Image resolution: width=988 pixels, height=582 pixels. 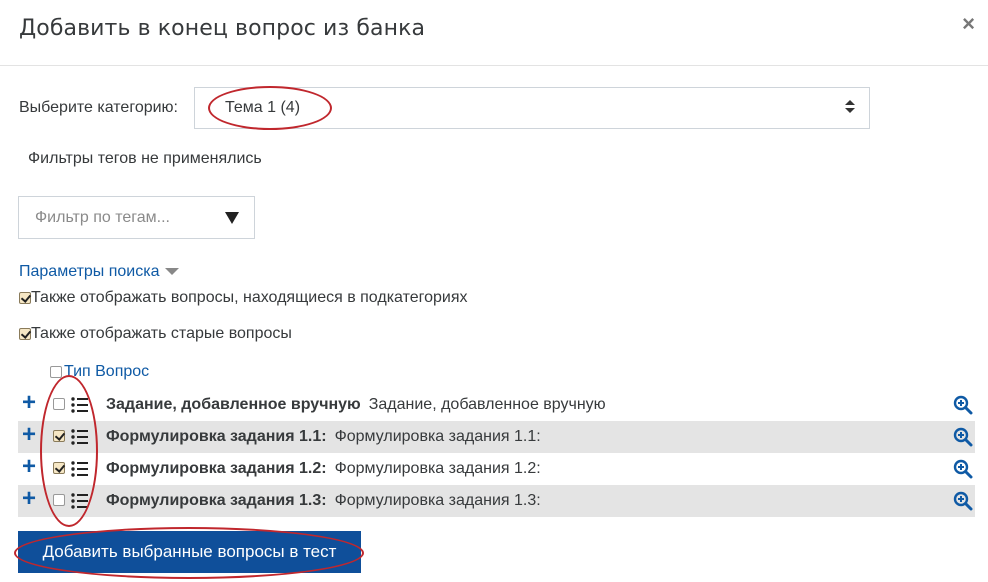 What do you see at coordinates (98, 107) in the screenshot?
I see `category-label: Выберите категорию:` at bounding box center [98, 107].